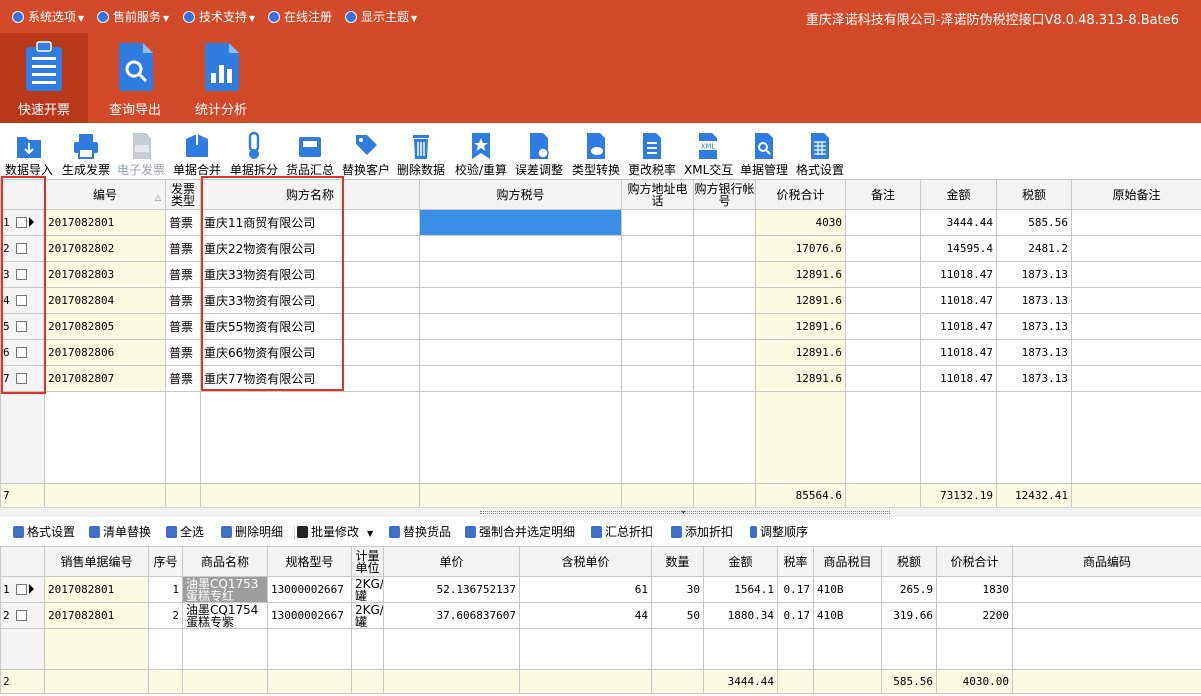 This screenshot has height=696, width=1201. What do you see at coordinates (585, 615) in the screenshot?
I see `detail-cell-price-tax: 44` at bounding box center [585, 615].